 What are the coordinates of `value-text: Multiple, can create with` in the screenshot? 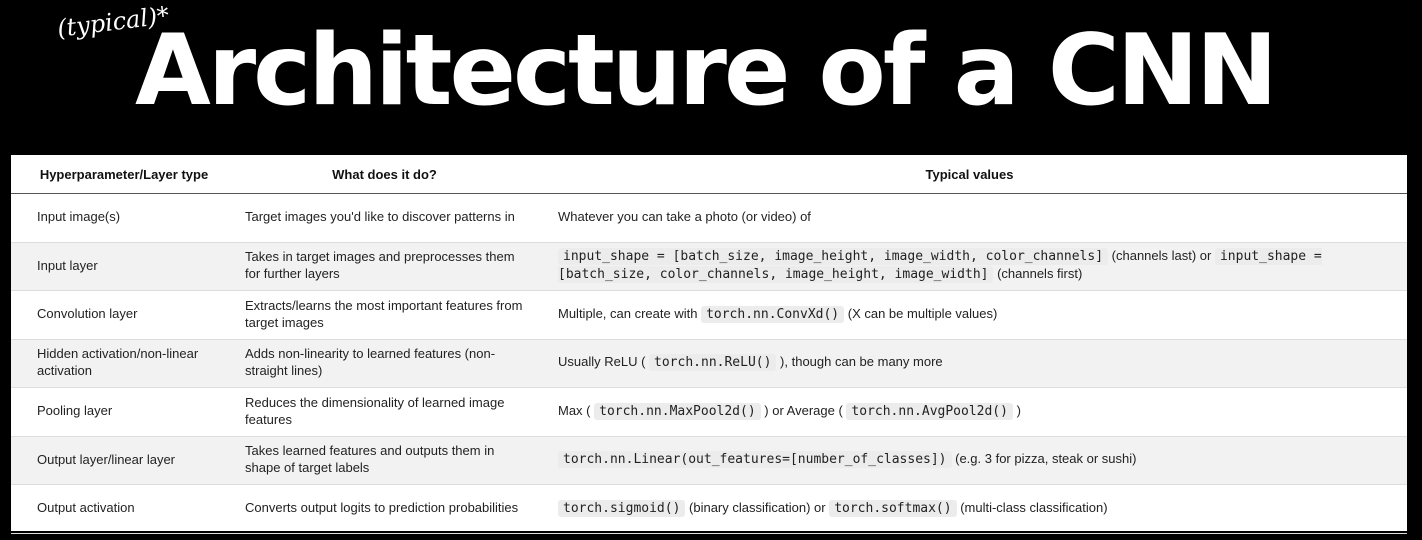 It's located at (630, 313).